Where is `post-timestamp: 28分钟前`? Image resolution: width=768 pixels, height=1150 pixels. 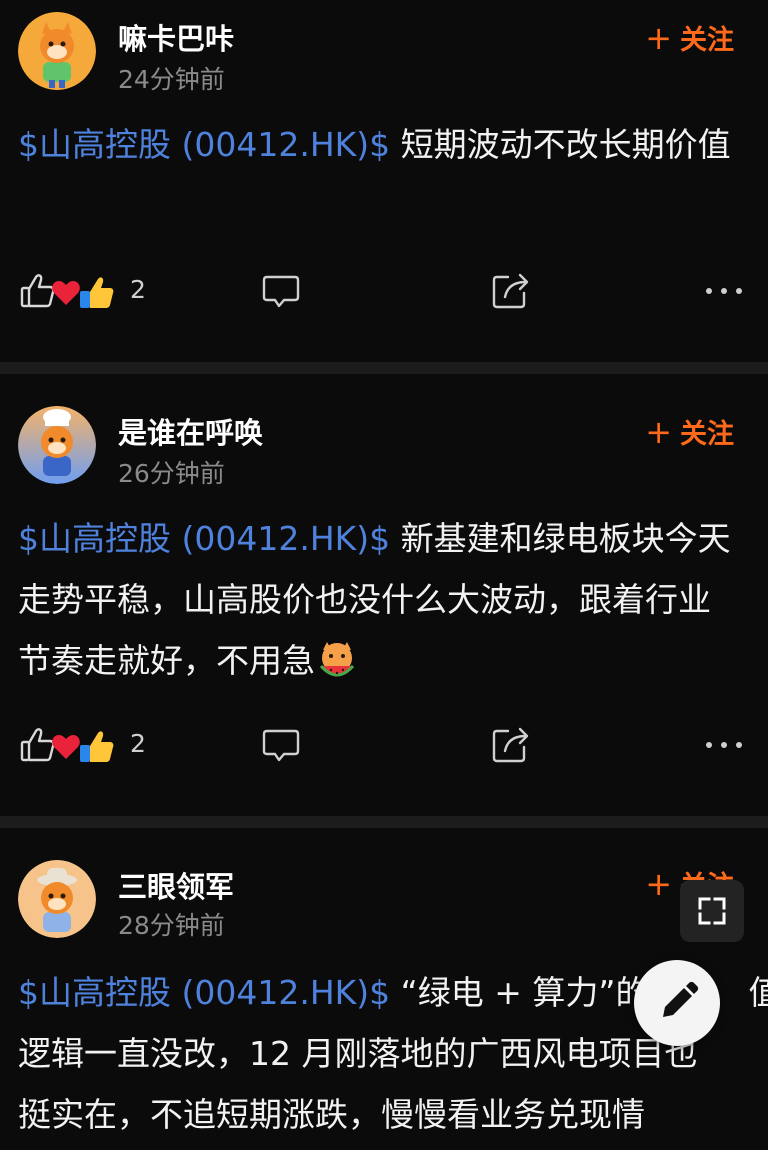 post-timestamp: 28分钟前 is located at coordinates (171, 925).